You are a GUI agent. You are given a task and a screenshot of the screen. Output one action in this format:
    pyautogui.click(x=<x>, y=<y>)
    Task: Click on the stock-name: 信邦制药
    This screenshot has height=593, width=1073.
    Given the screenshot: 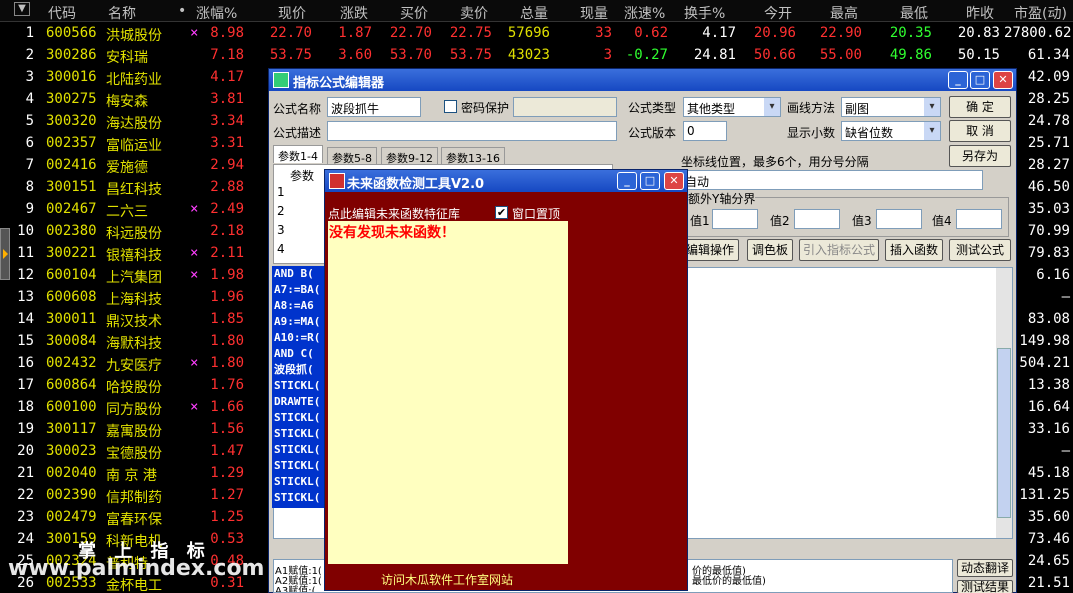 What is the action you would take?
    pyautogui.click(x=134, y=498)
    